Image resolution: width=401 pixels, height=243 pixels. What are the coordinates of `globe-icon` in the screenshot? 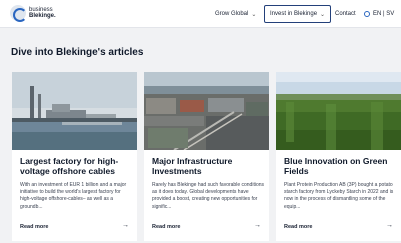 It's located at (367, 14).